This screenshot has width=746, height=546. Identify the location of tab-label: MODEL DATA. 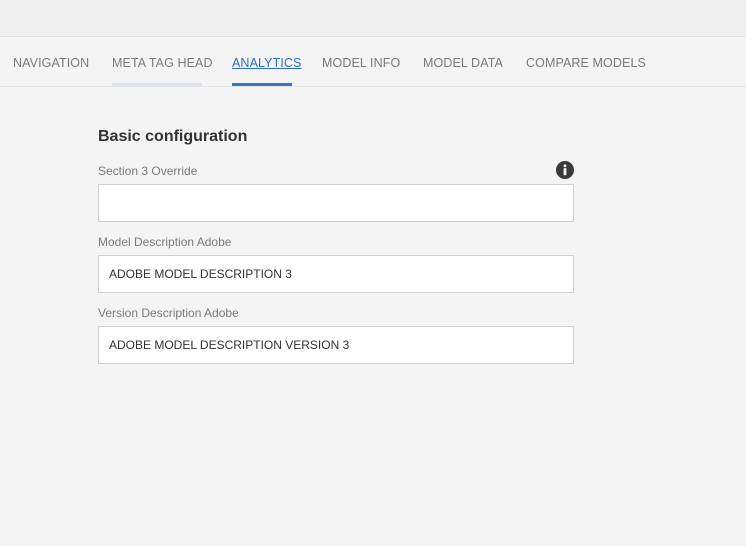
(463, 63).